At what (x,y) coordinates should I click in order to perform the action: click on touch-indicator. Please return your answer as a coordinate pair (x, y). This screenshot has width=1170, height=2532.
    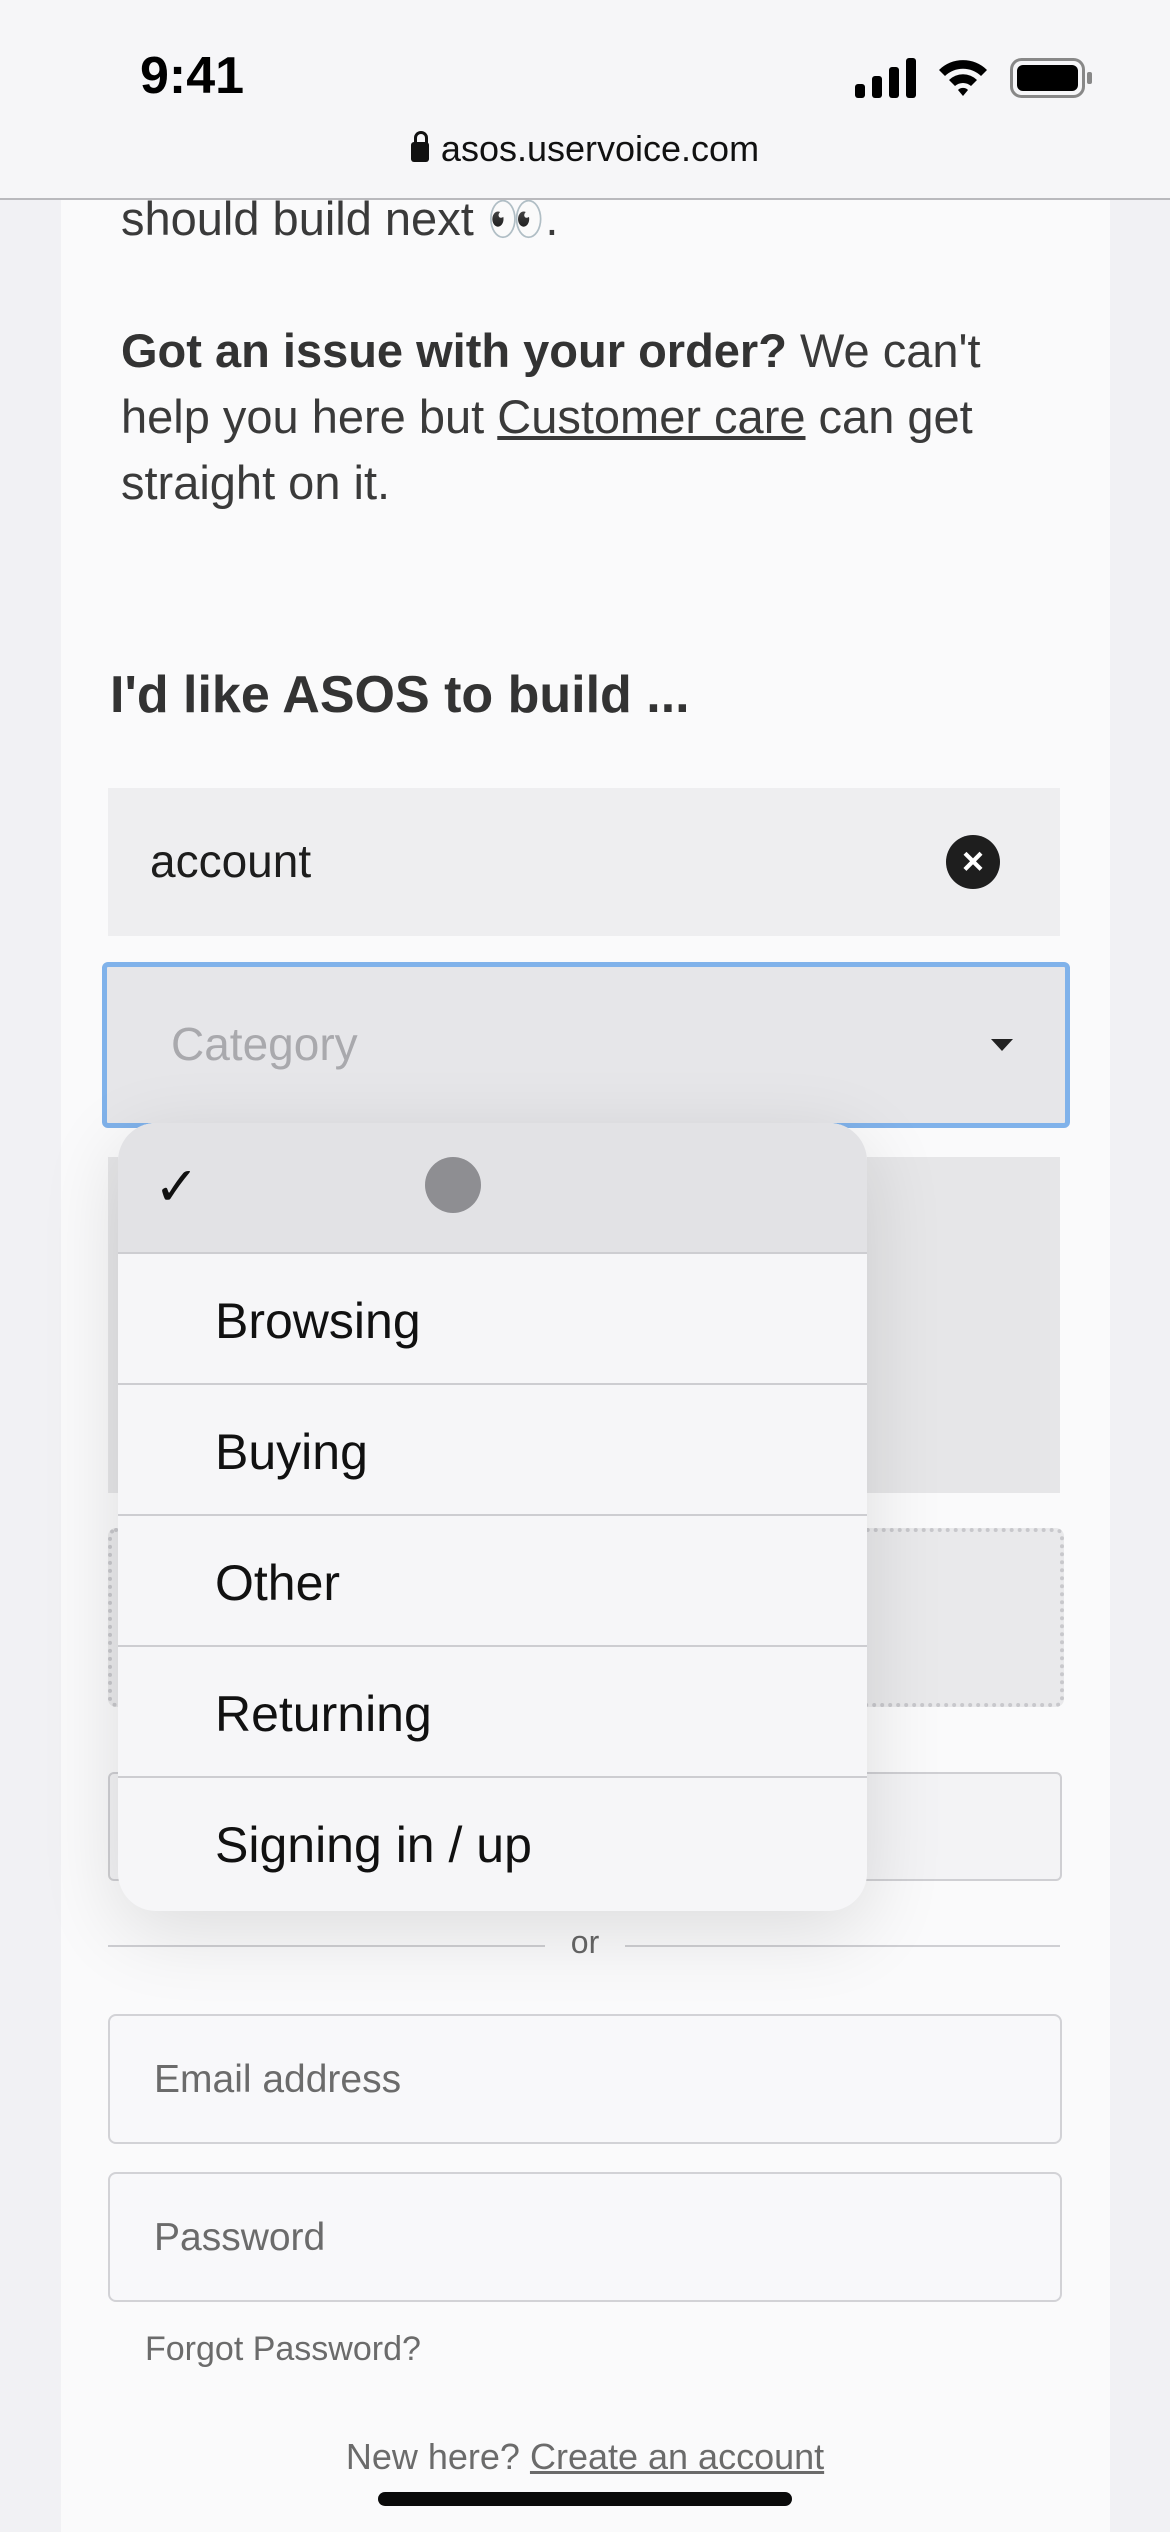
    Looking at the image, I should click on (453, 1185).